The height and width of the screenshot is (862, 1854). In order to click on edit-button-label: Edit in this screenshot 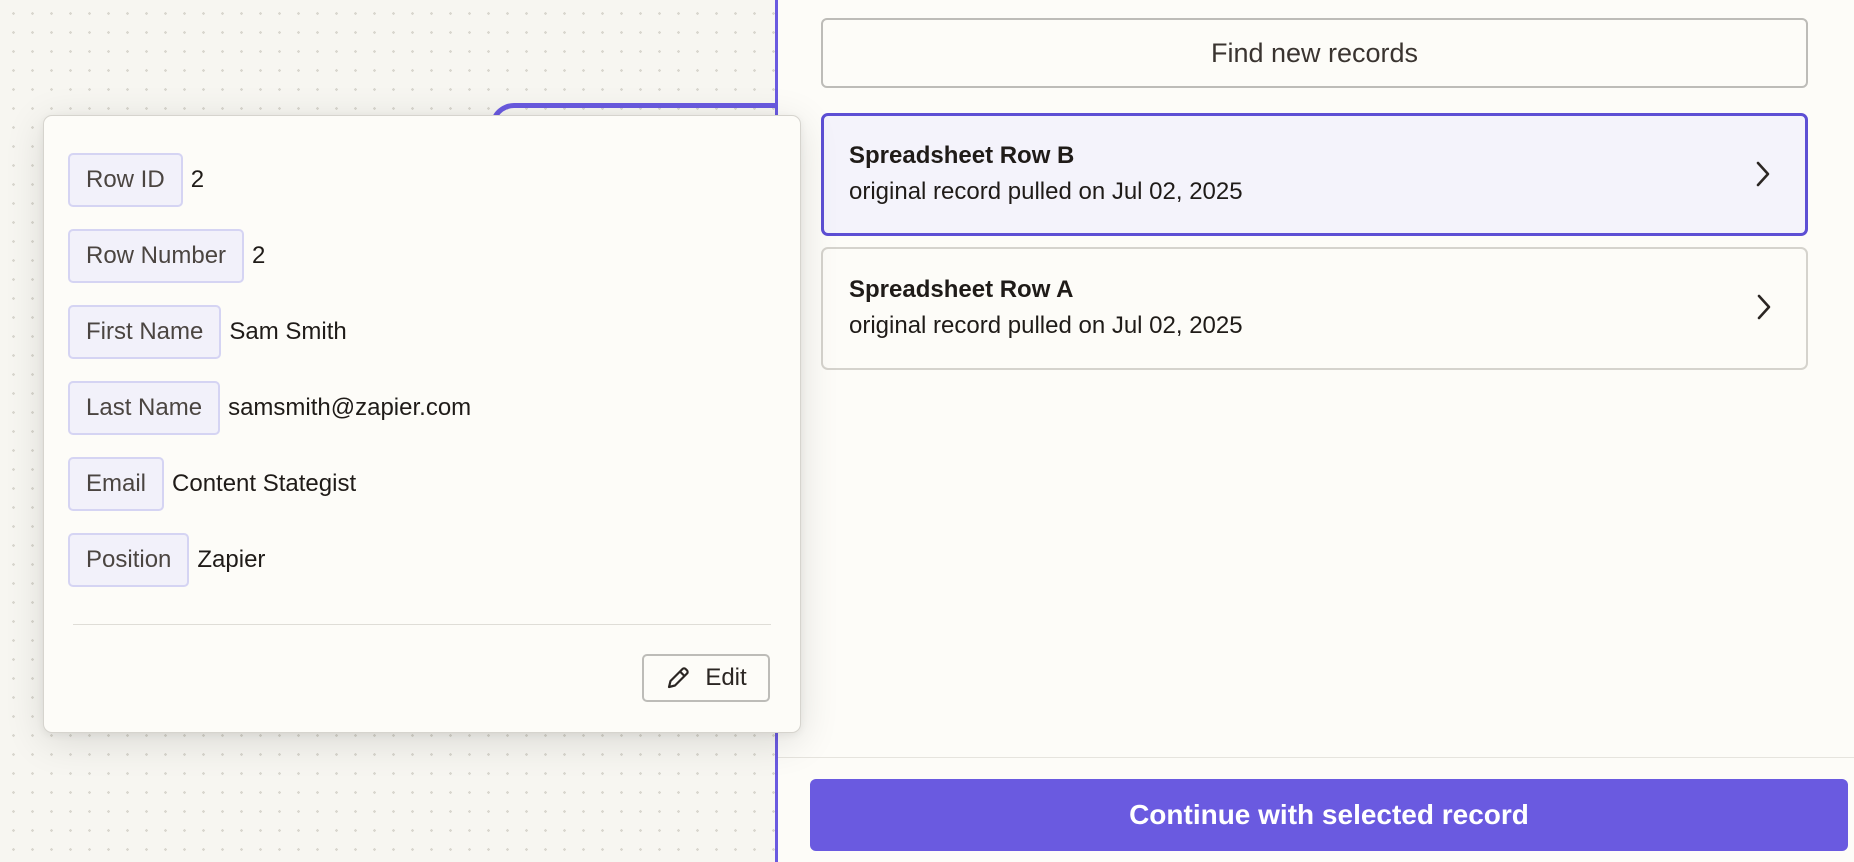, I will do `click(726, 677)`.